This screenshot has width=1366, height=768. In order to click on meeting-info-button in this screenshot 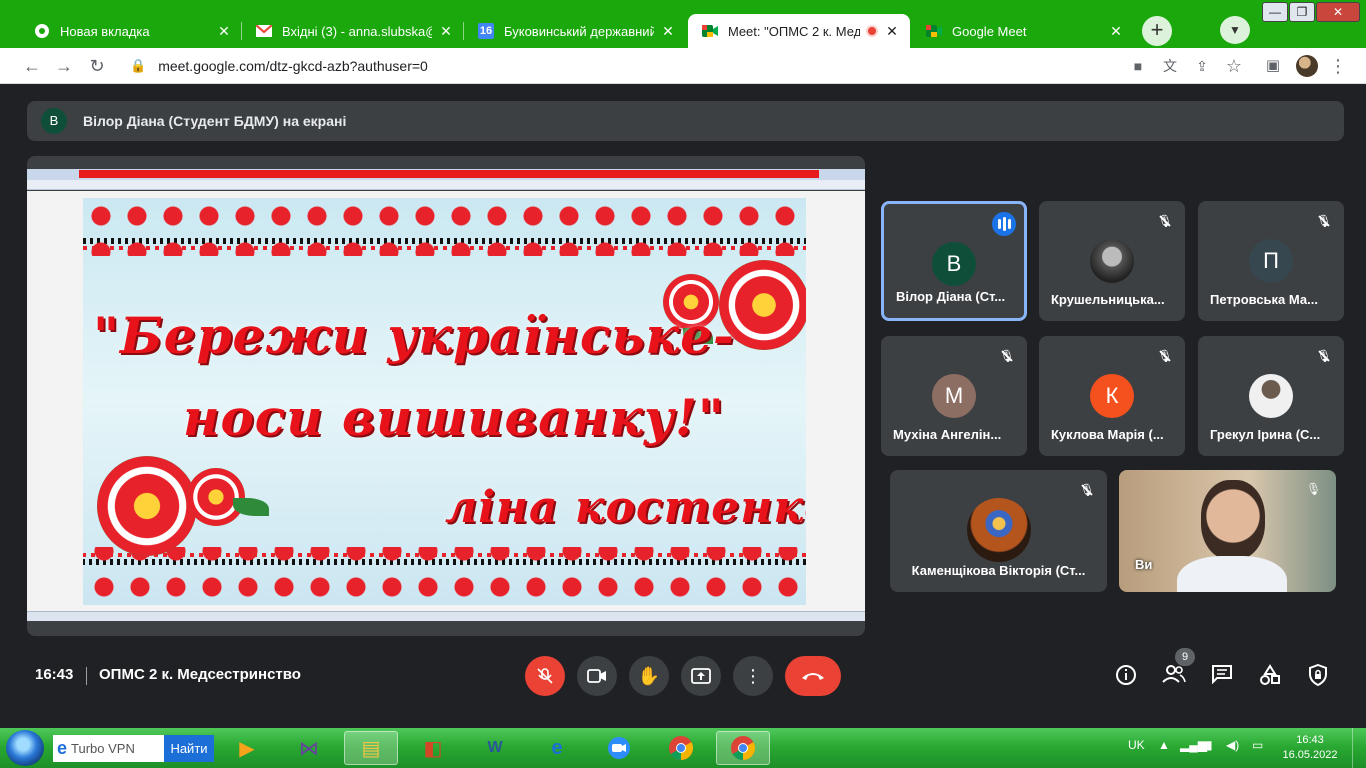, I will do `click(1126, 677)`.